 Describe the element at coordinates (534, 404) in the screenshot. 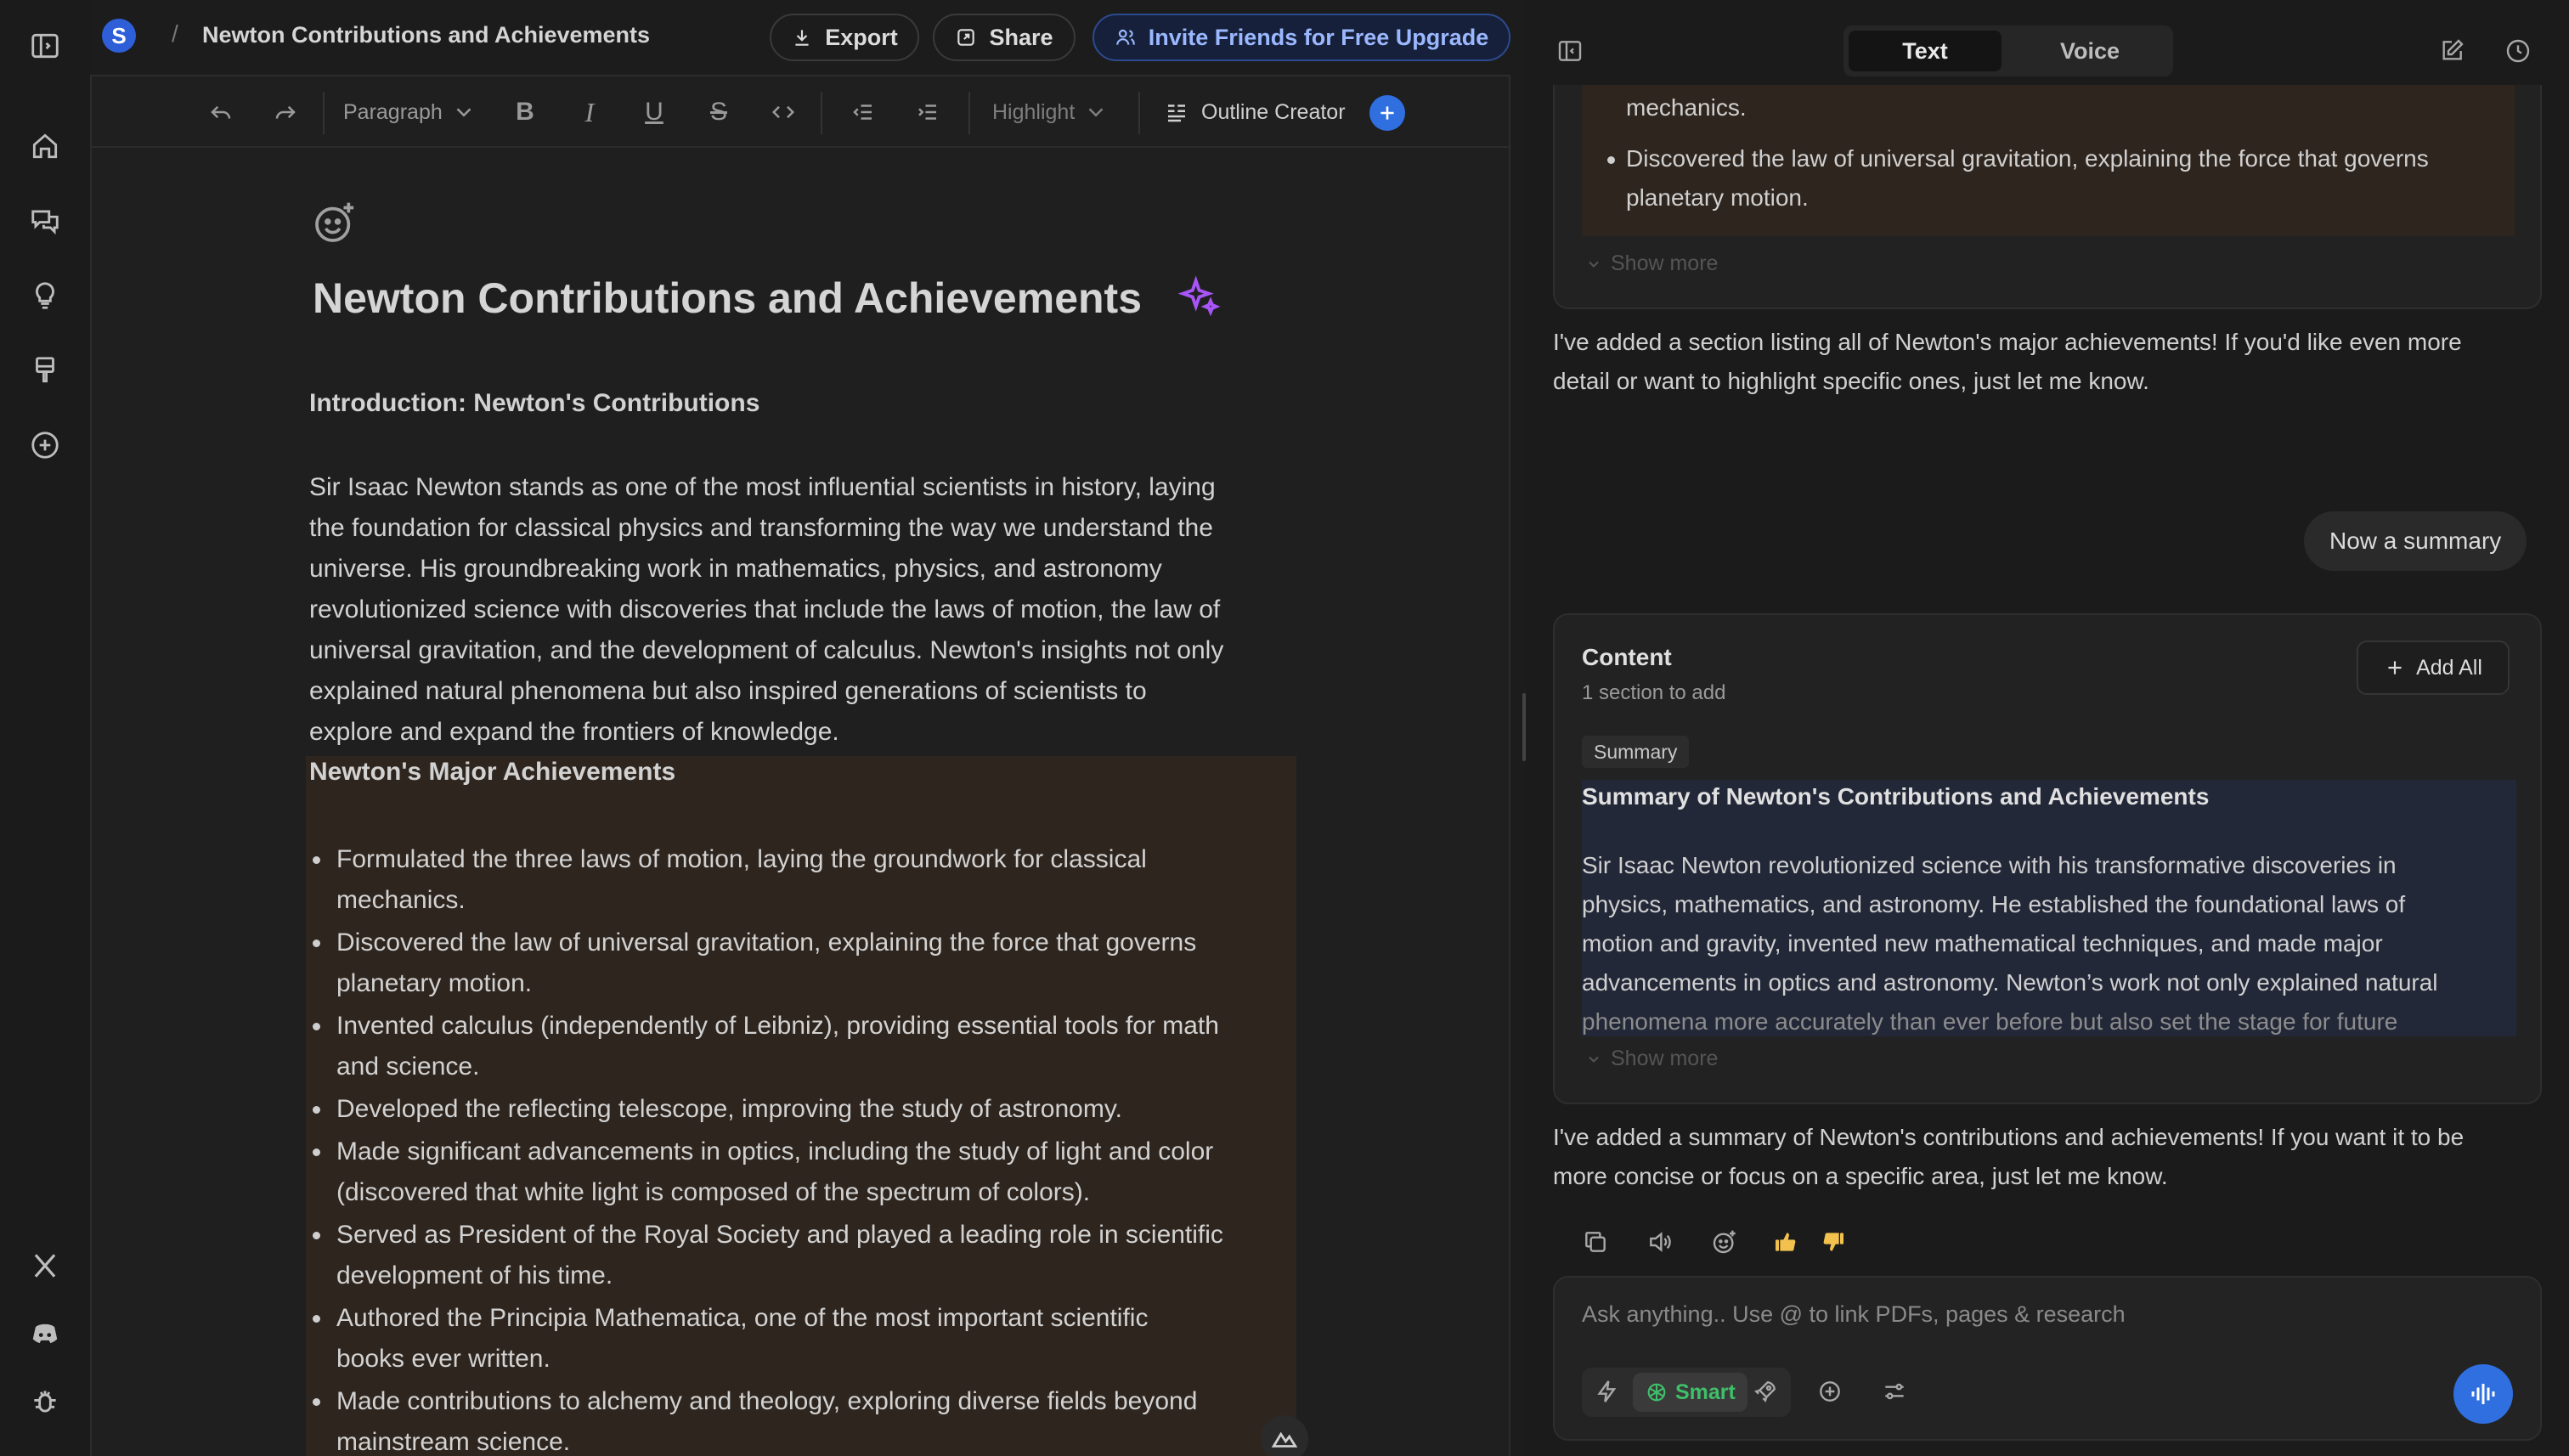

I see `intro-heading: Introduction: Newton's Contributions` at that location.